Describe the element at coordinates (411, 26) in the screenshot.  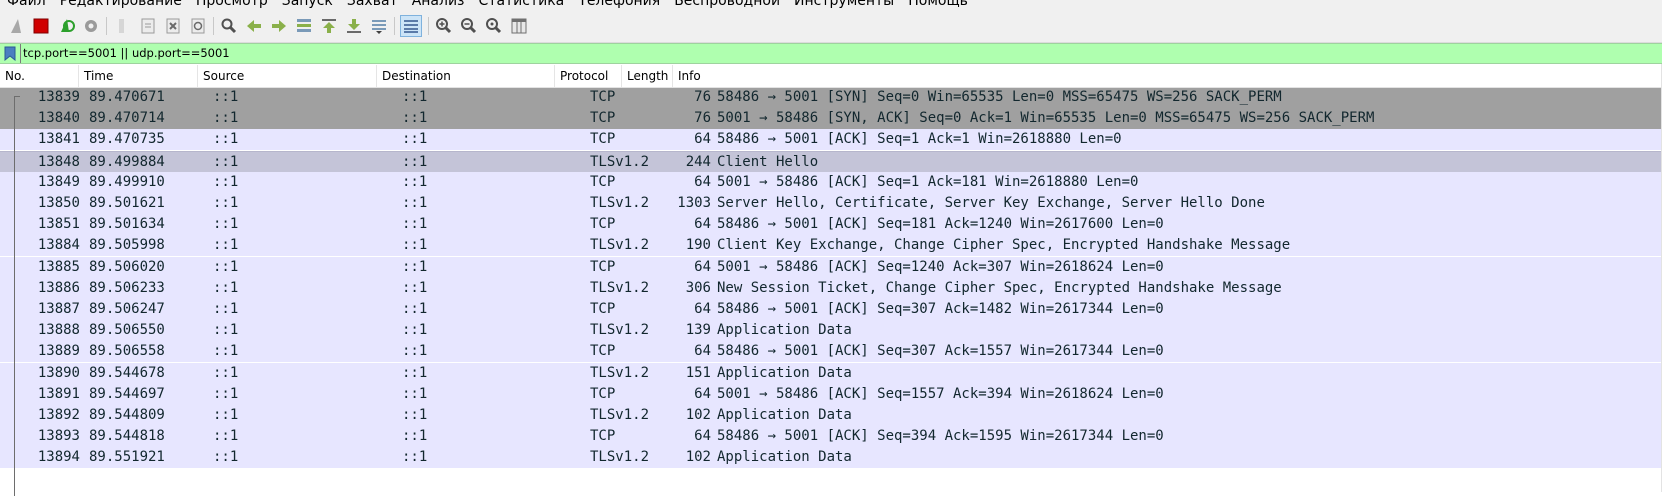
I see `colorize-icon` at that location.